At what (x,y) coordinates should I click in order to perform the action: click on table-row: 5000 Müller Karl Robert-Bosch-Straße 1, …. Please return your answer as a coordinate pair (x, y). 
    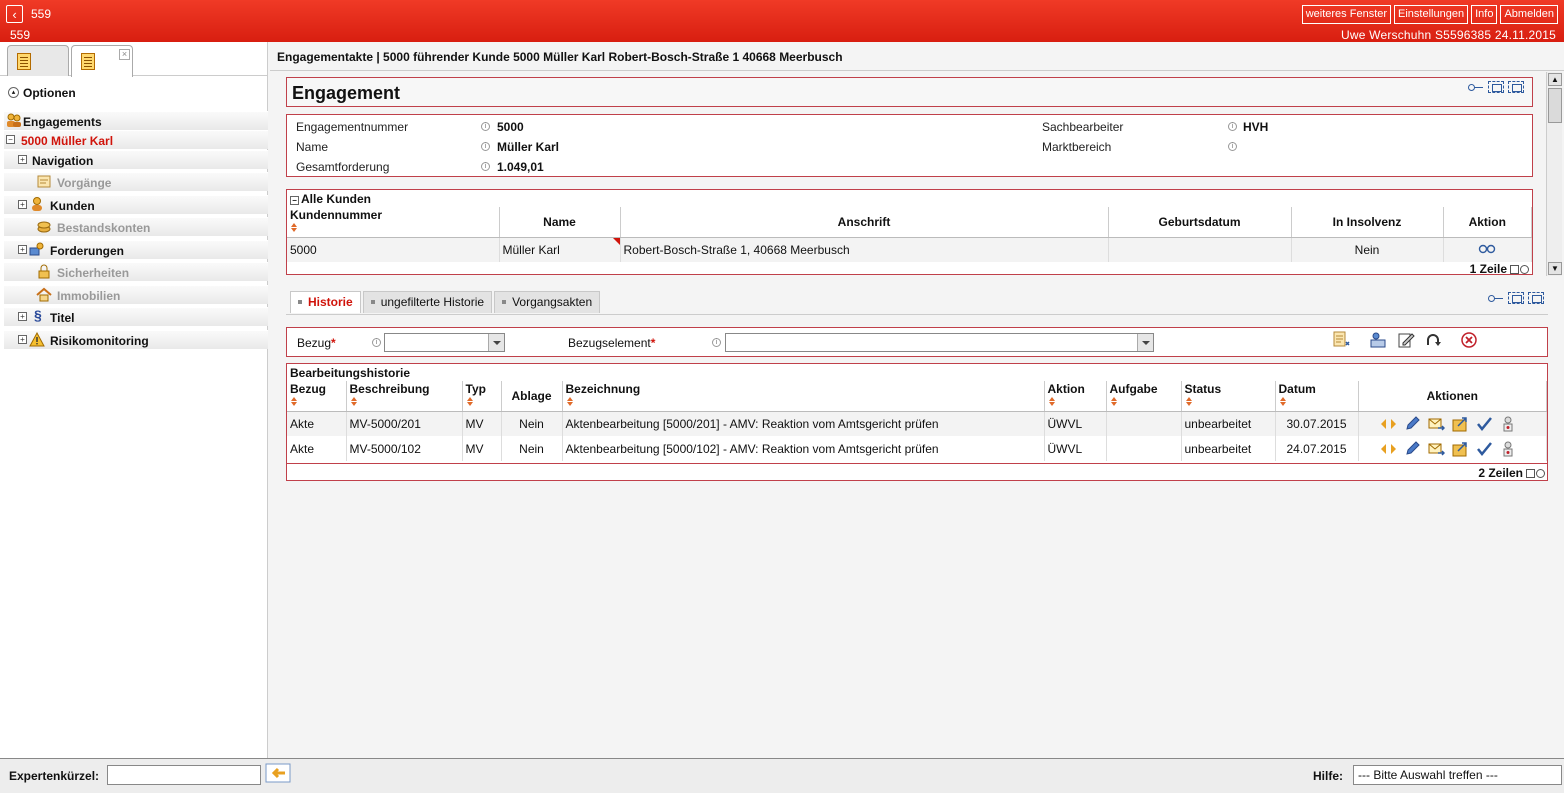
    Looking at the image, I should click on (909, 249).